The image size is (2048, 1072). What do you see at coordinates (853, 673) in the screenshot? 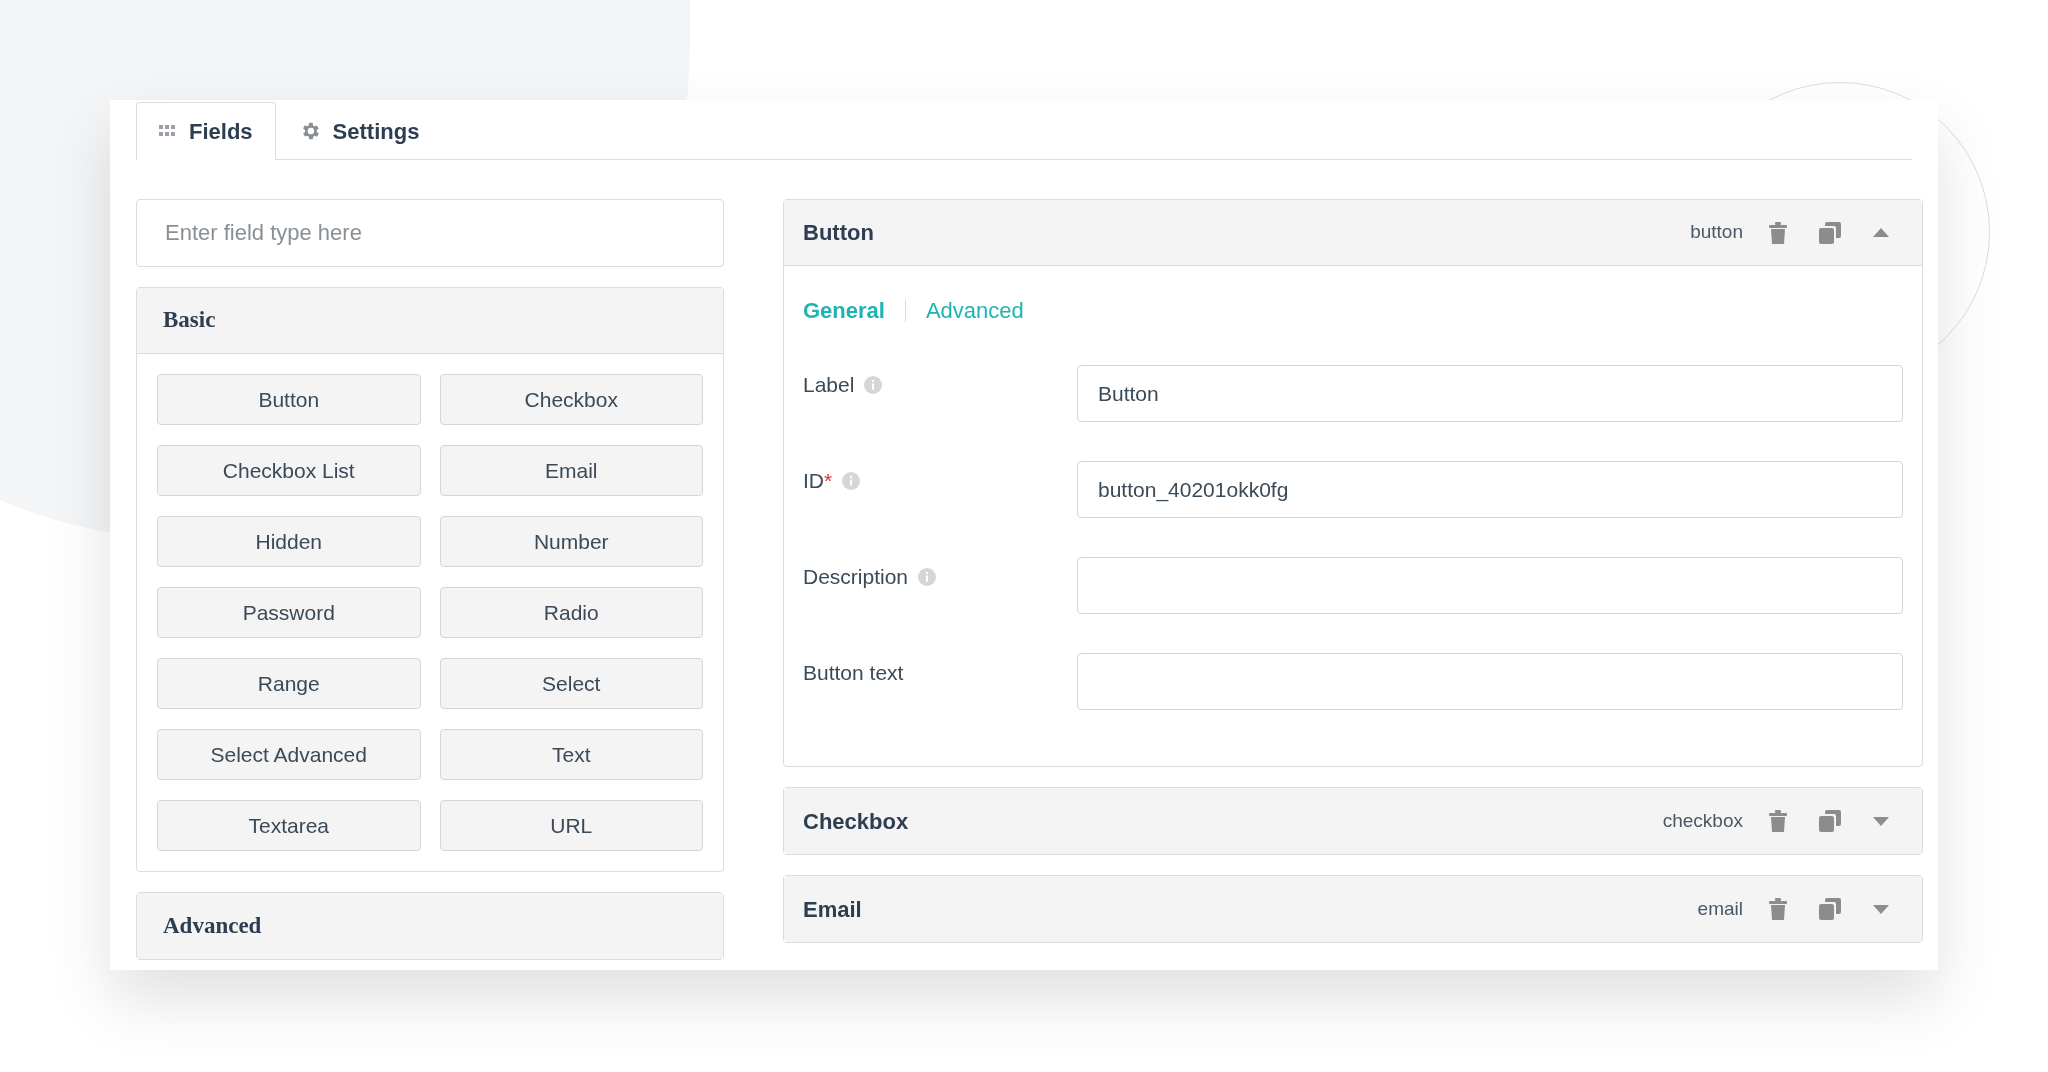
I see `field-label: Button text` at bounding box center [853, 673].